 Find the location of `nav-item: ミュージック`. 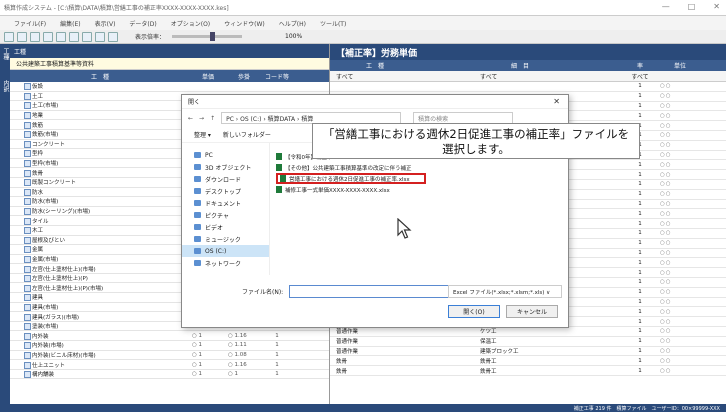

nav-item: ミュージック is located at coordinates (225, 239).